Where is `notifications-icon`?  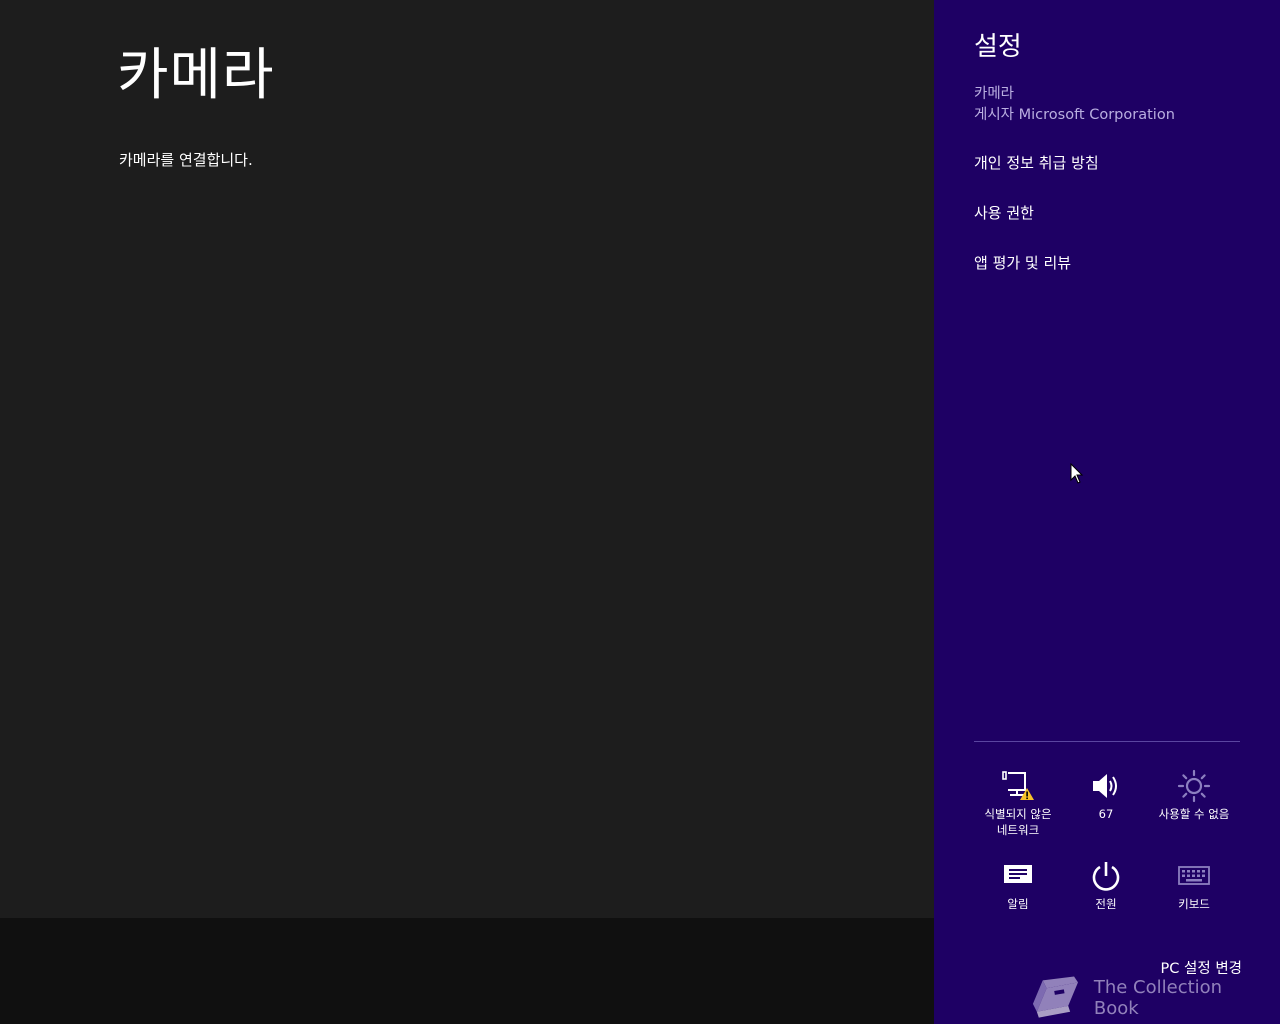 notifications-icon is located at coordinates (1018, 874).